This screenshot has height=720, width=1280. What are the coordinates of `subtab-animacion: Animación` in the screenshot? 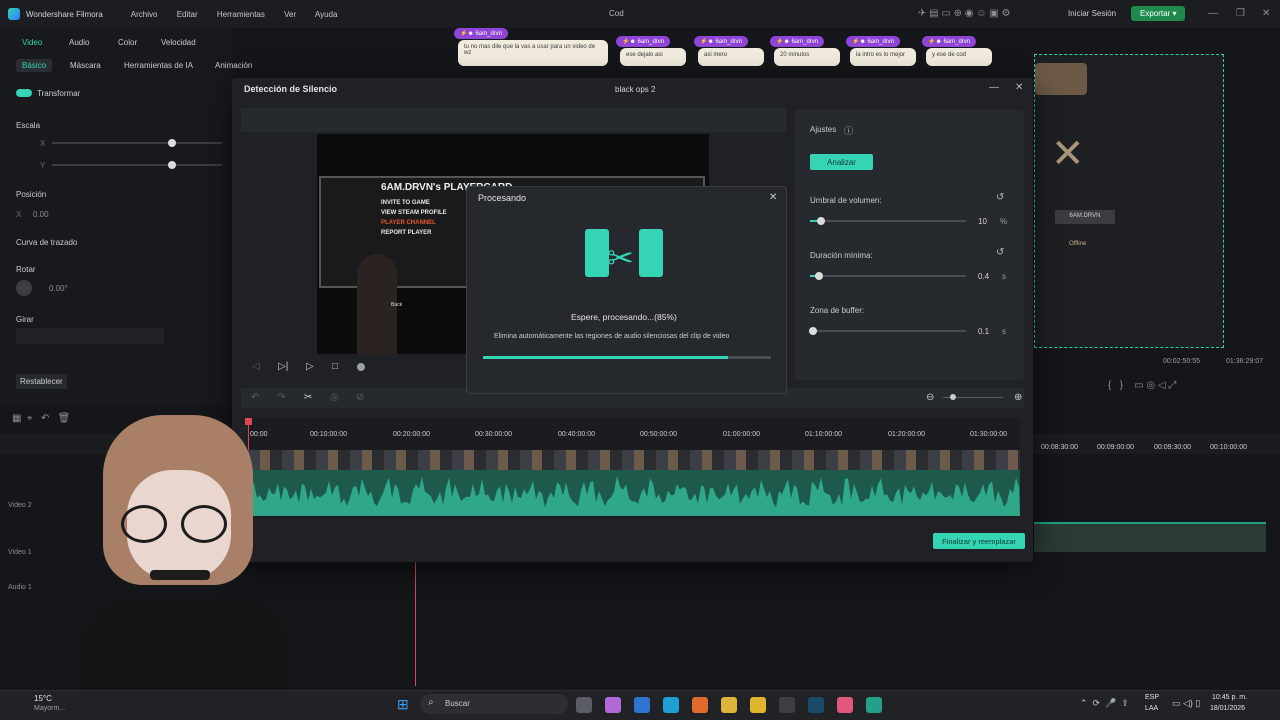 It's located at (233, 65).